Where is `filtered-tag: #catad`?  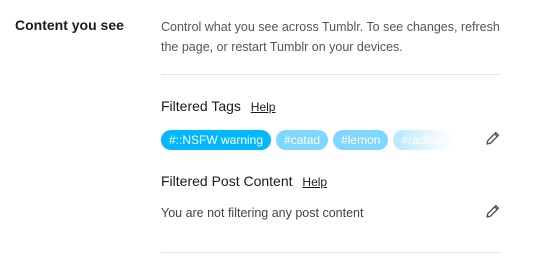 filtered-tag: #catad is located at coordinates (302, 140).